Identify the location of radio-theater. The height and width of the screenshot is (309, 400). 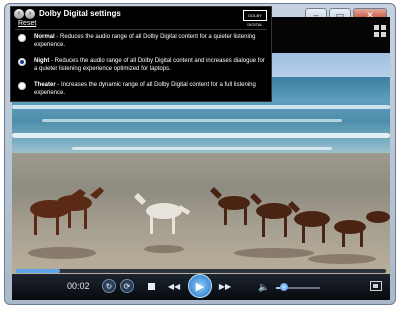
(22, 86).